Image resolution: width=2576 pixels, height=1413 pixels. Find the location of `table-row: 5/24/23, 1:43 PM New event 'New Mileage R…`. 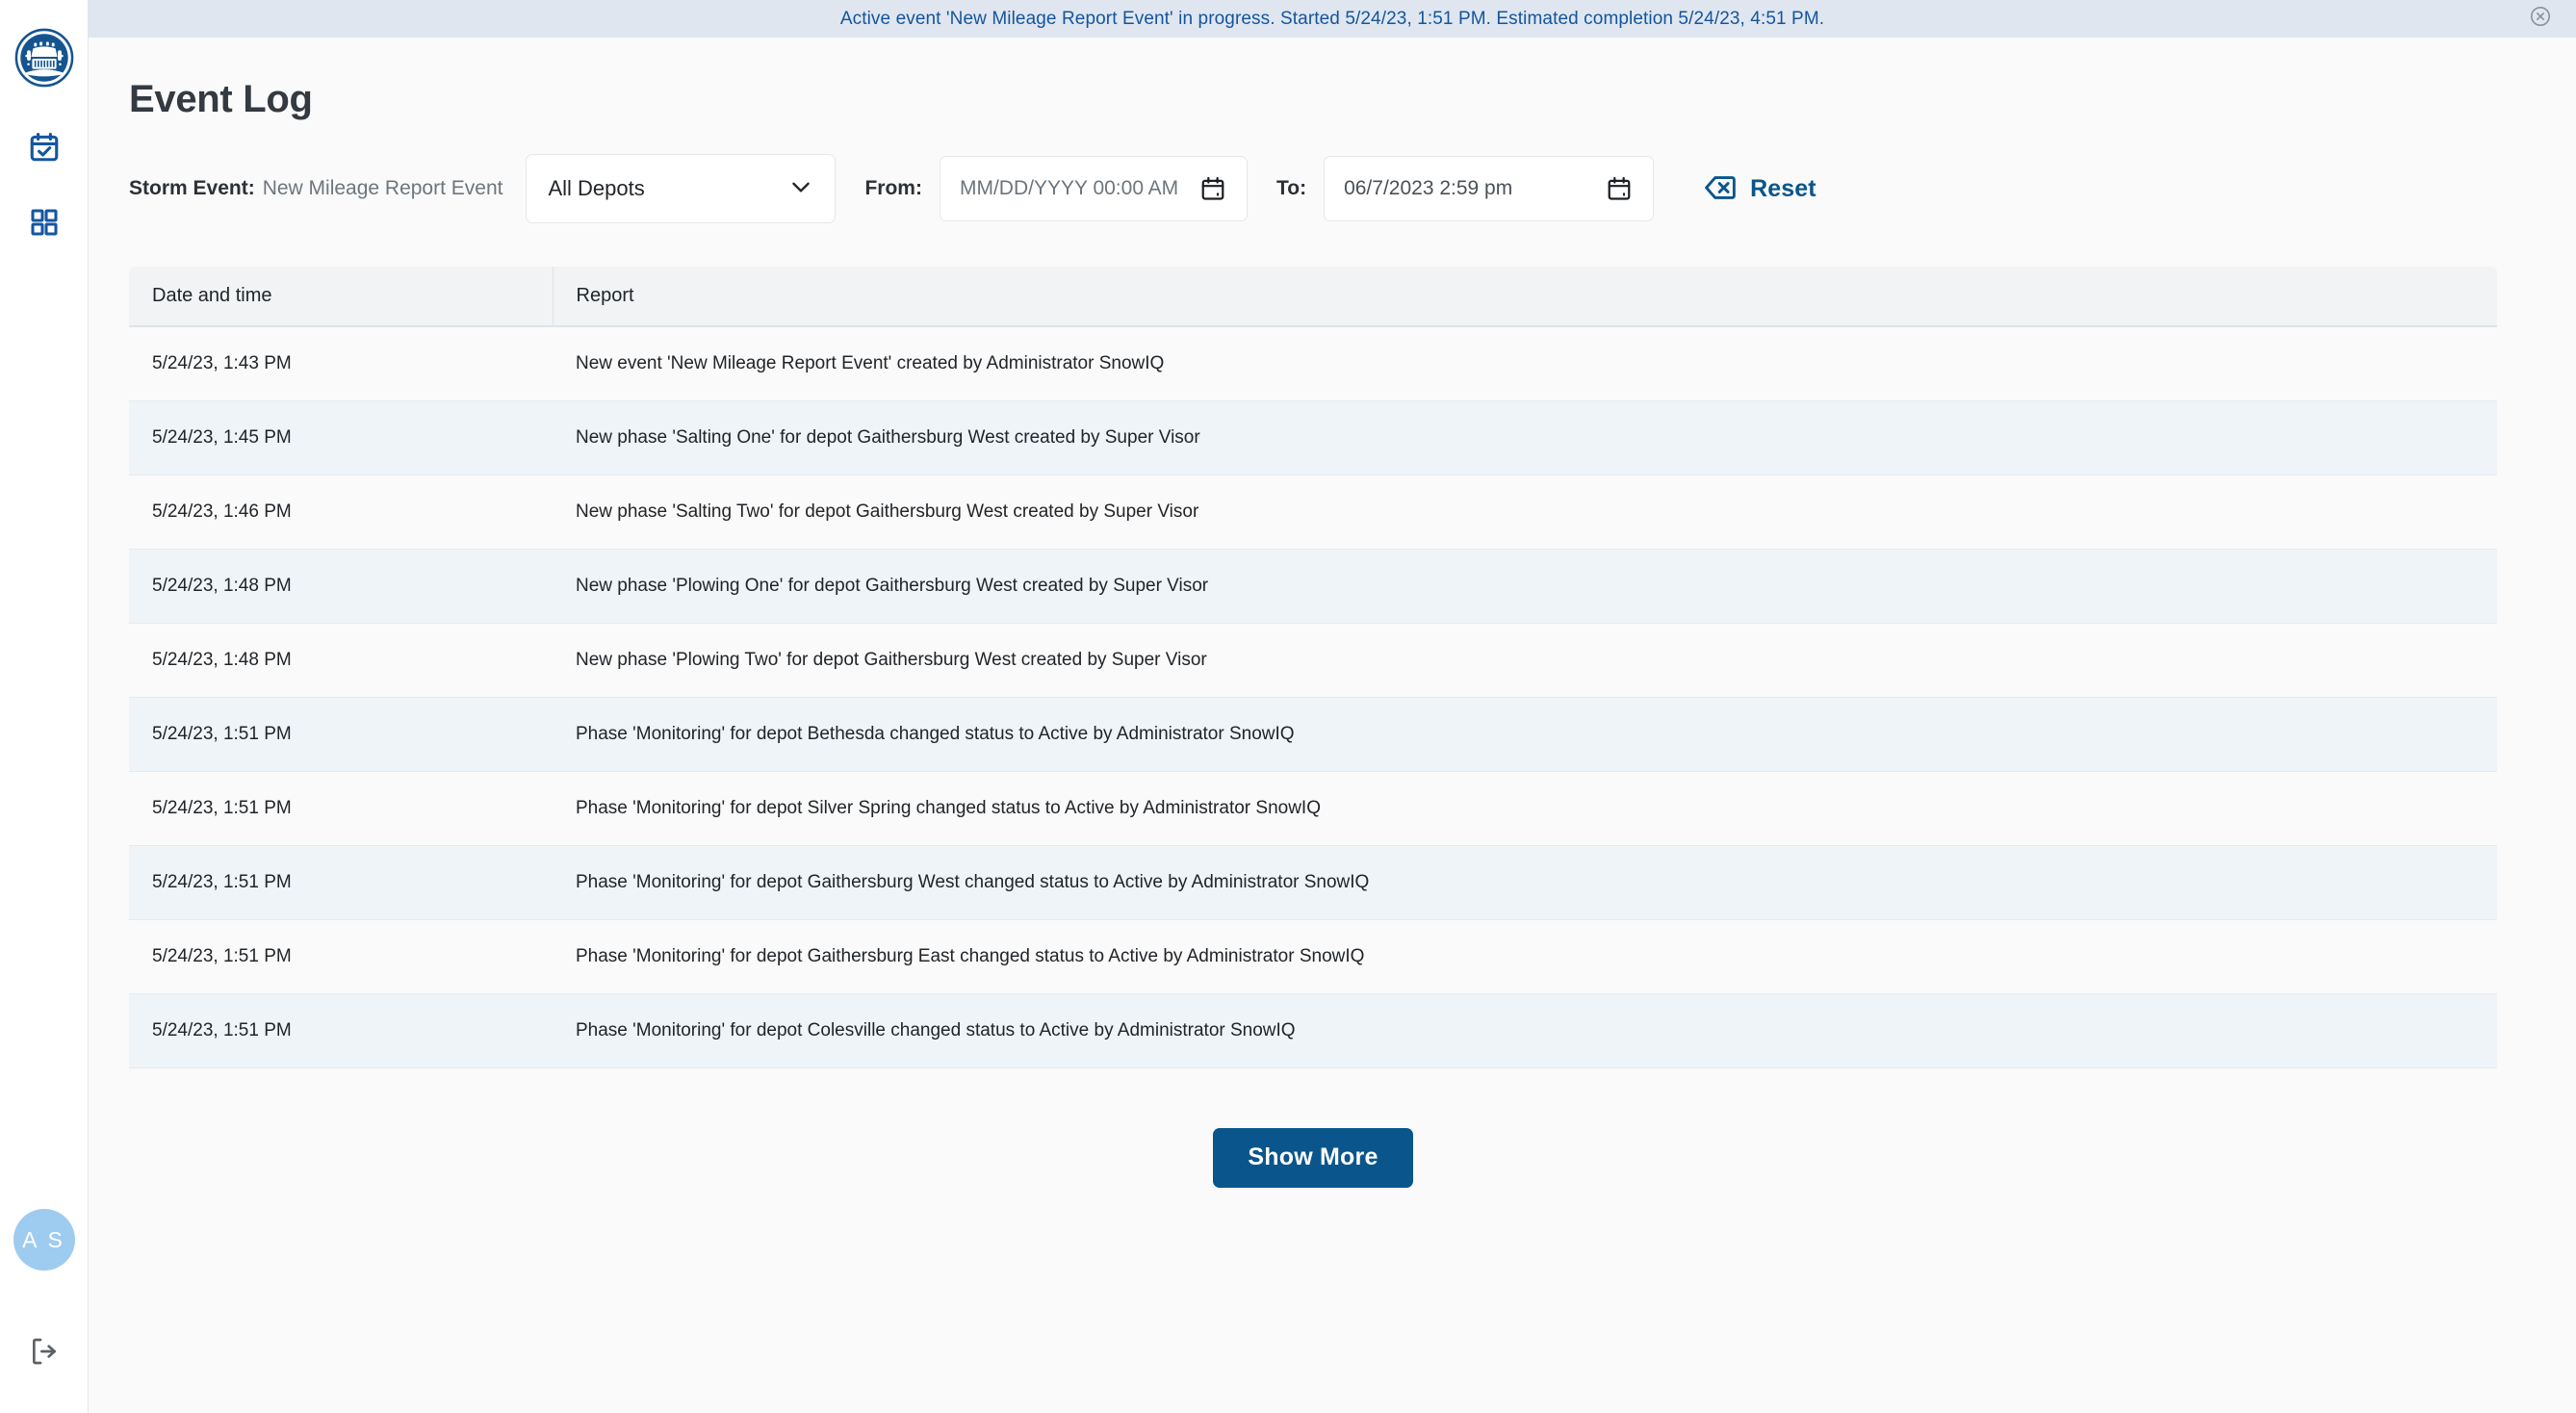

table-row: 5/24/23, 1:43 PM New event 'New Mileage R… is located at coordinates (1313, 364).